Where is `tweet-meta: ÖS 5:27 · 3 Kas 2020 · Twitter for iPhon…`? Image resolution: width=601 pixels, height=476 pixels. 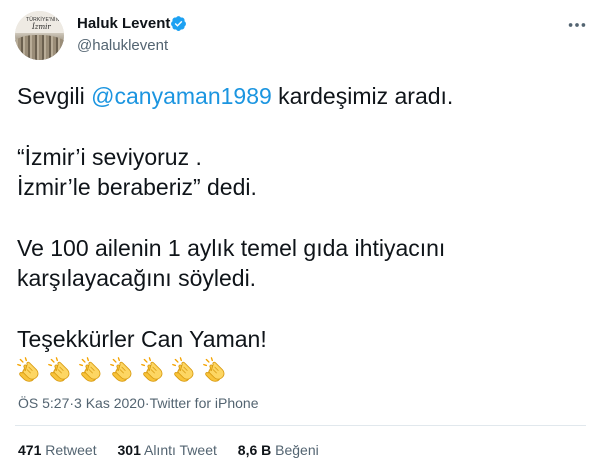
tweet-meta: ÖS 5:27 · 3 Kas 2020 · Twitter for iPhon… is located at coordinates (138, 403).